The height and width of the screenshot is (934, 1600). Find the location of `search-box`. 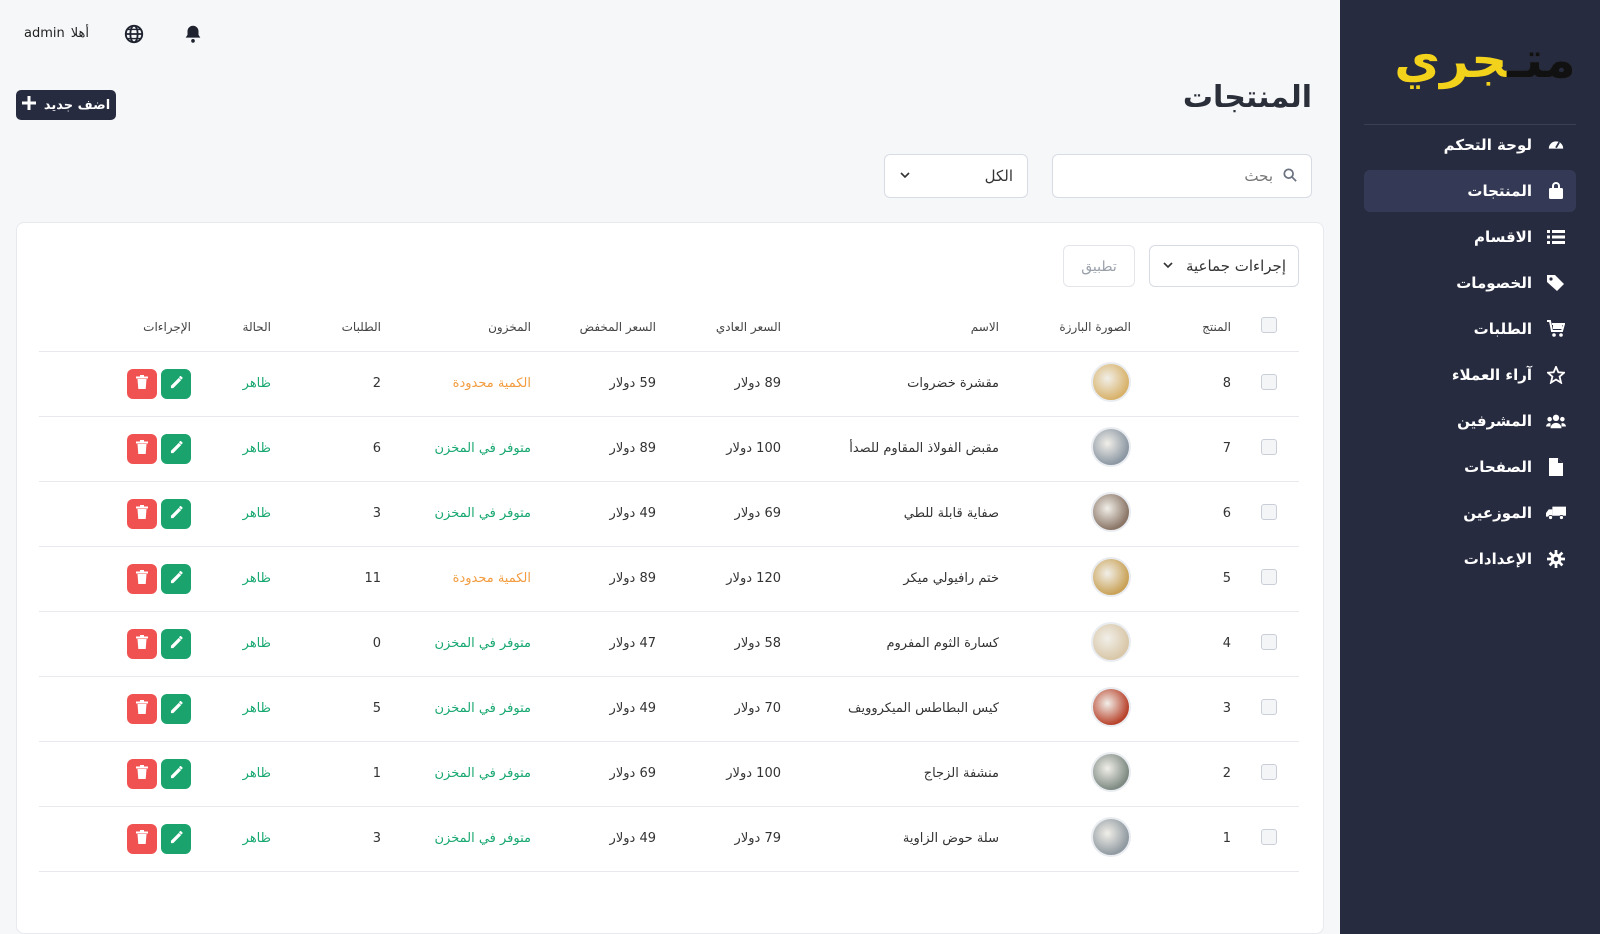

search-box is located at coordinates (1182, 176).